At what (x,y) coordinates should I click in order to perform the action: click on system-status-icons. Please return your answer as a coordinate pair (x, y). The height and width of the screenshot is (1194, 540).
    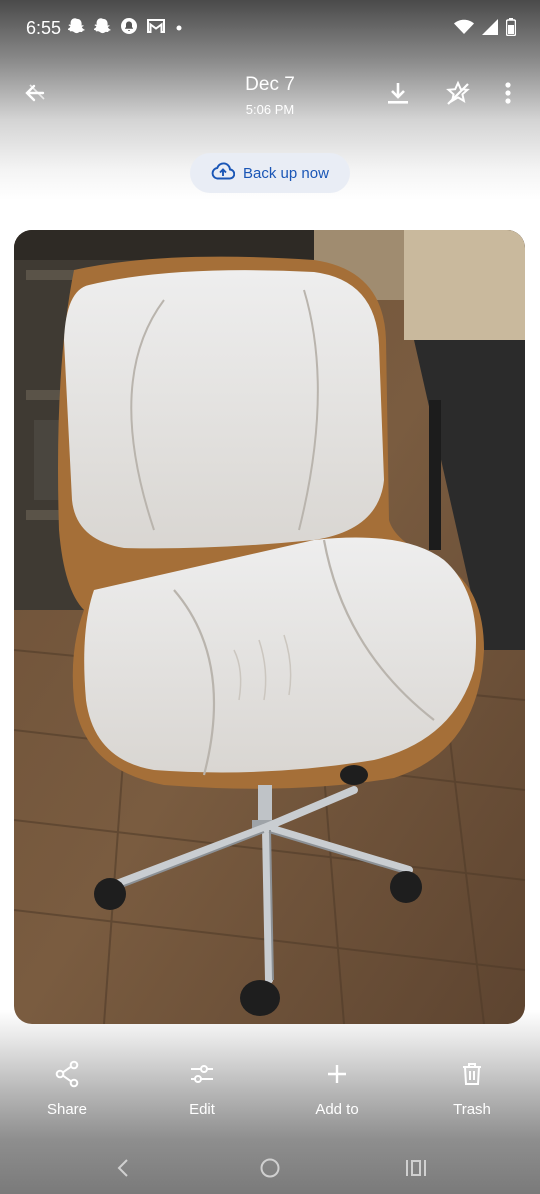
    Looking at the image, I should click on (485, 29).